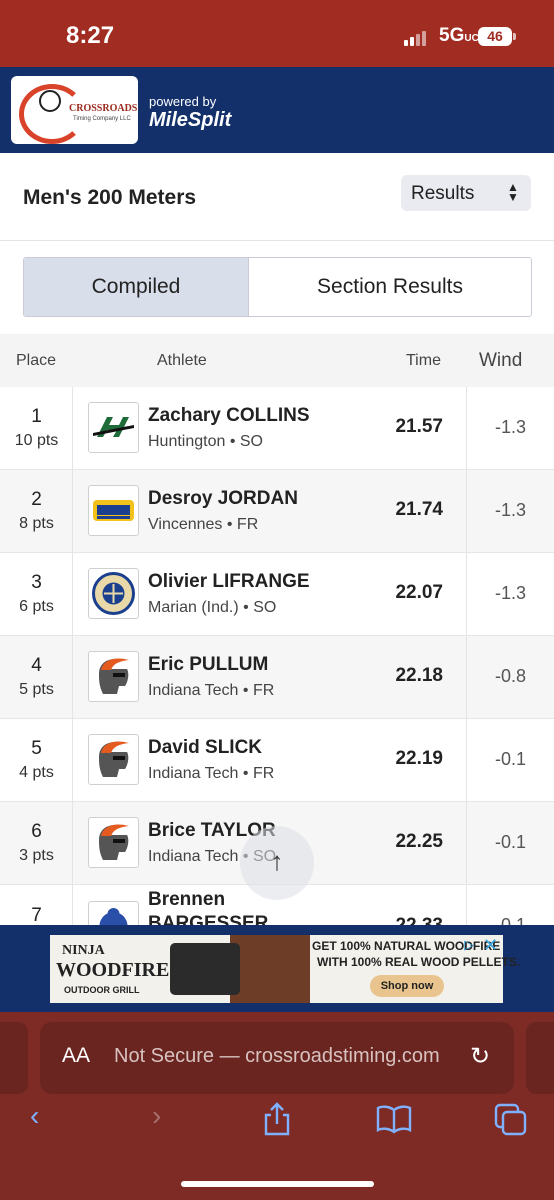  I want to click on clock: 8:27, so click(90, 35).